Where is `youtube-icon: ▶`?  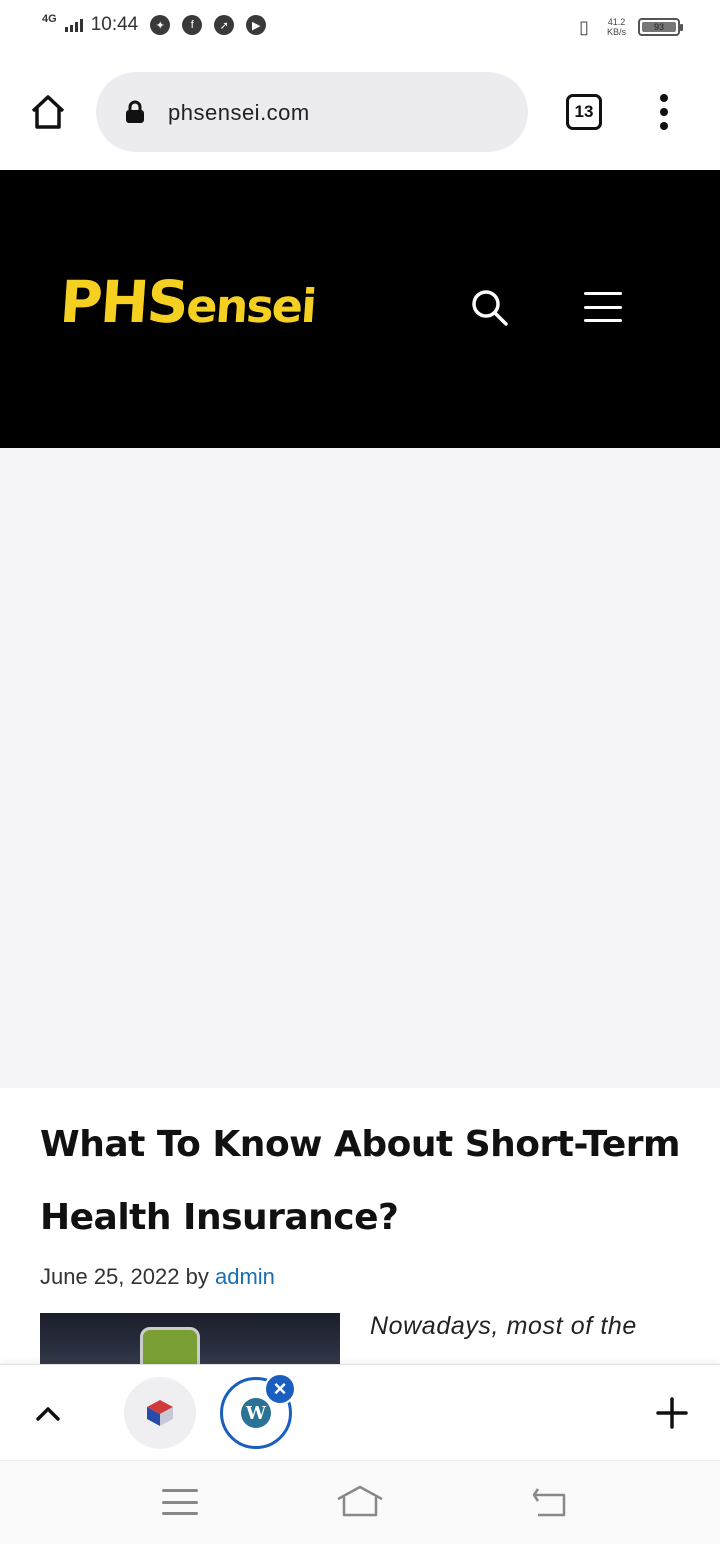
youtube-icon: ▶ is located at coordinates (256, 25).